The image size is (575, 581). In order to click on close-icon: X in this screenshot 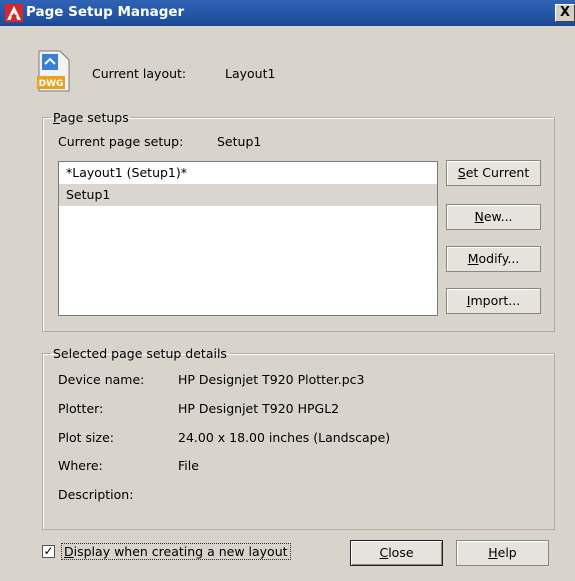, I will do `click(565, 12)`.